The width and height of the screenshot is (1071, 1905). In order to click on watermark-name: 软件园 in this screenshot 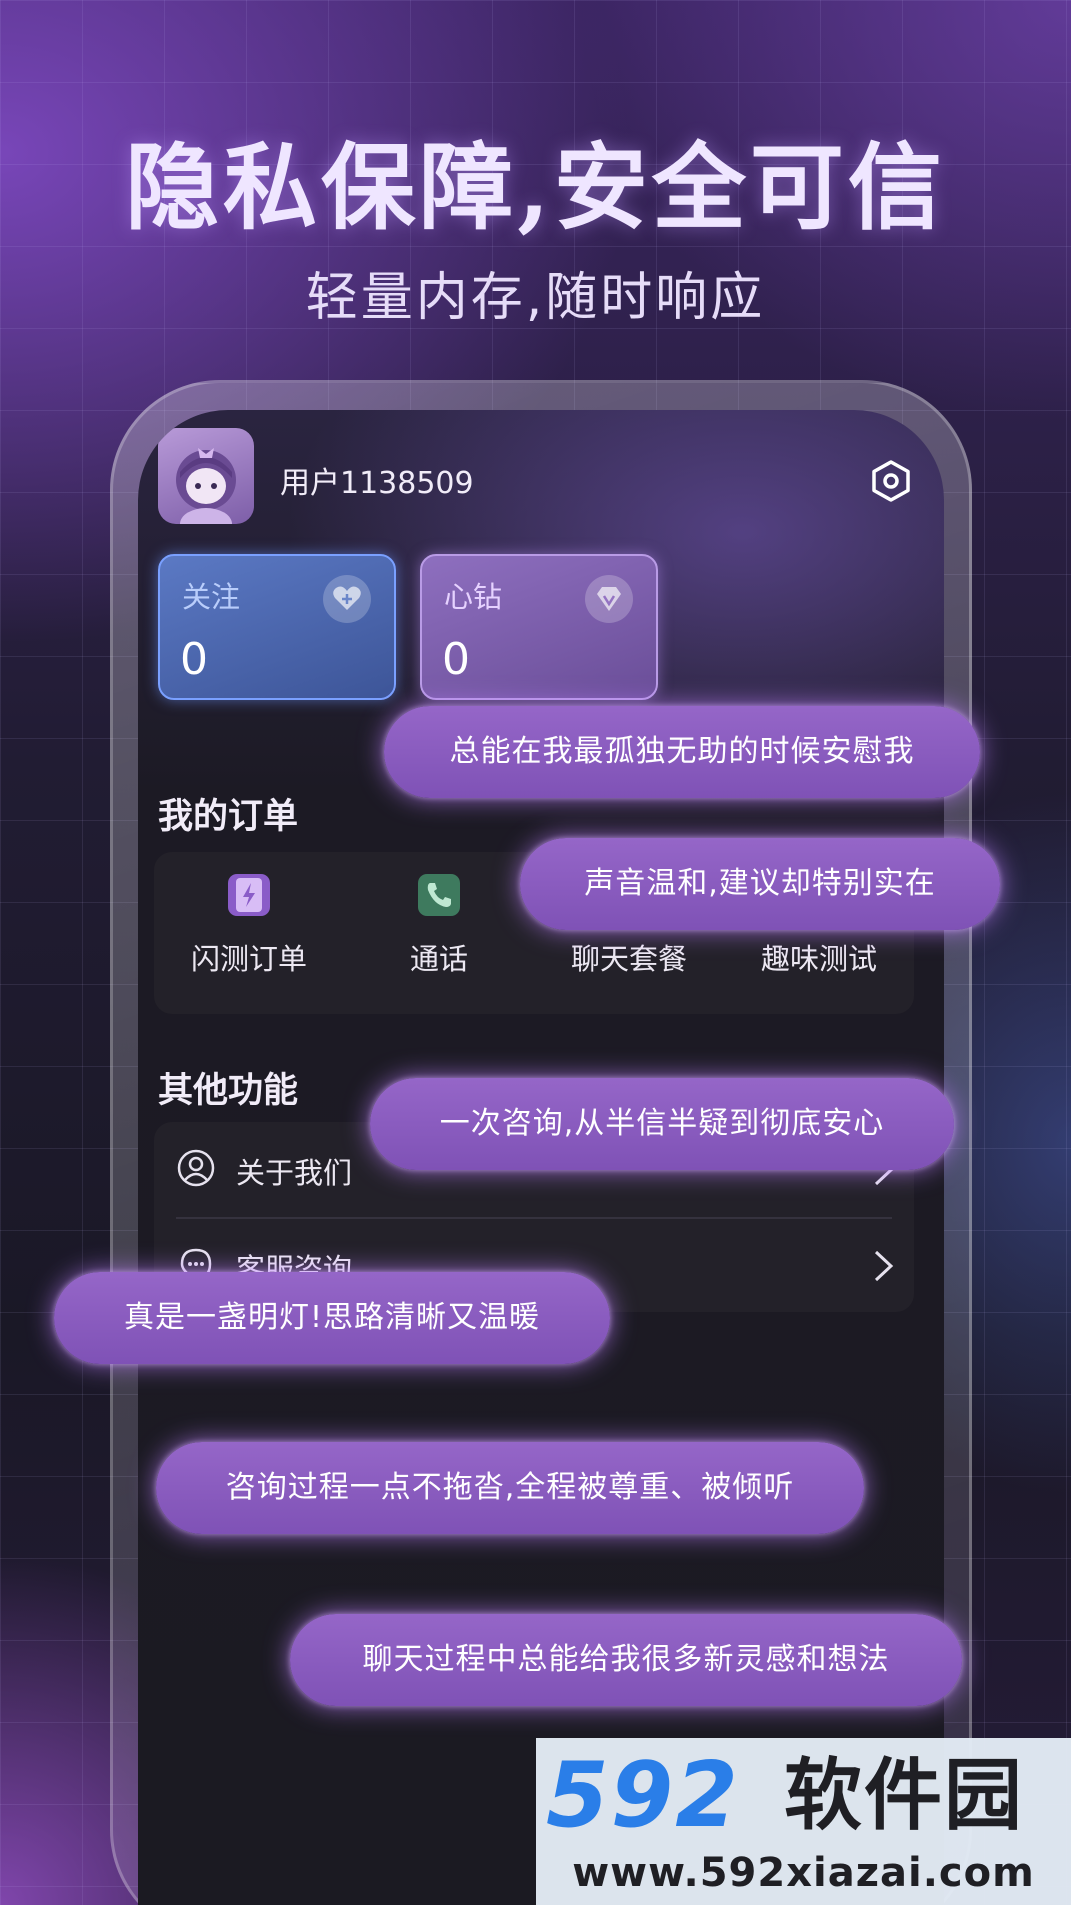, I will do `click(904, 1796)`.